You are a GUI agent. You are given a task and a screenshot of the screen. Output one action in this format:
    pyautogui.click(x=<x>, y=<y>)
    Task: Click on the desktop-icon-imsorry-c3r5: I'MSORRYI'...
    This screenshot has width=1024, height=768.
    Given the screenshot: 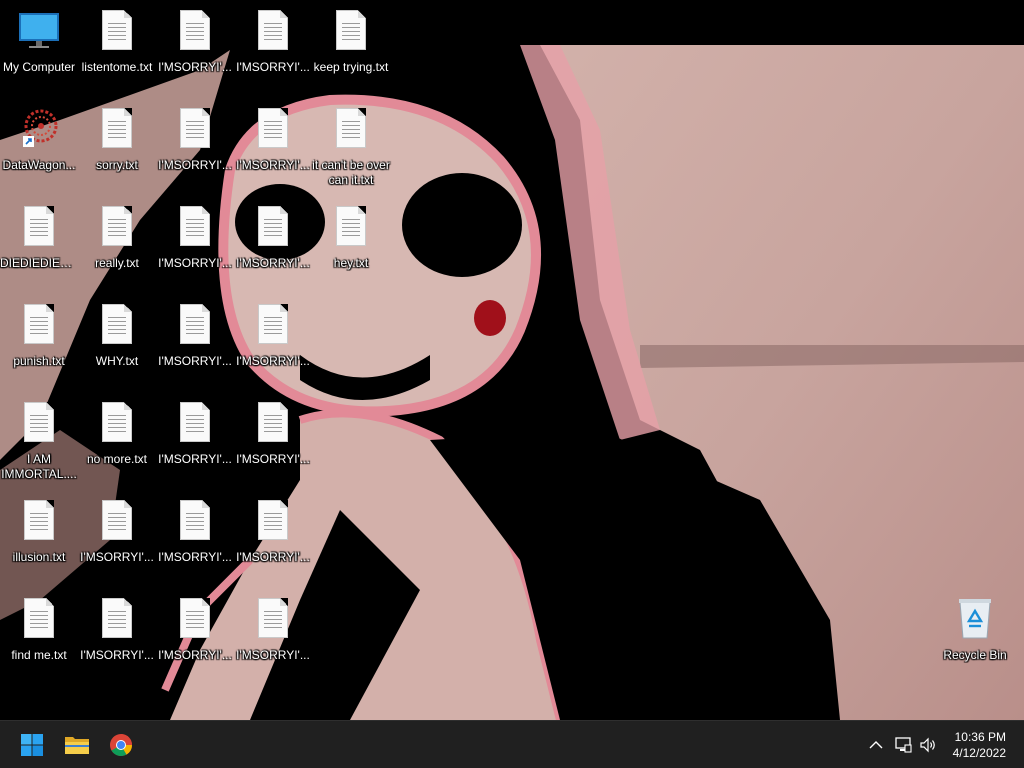 What is the action you would take?
    pyautogui.click(x=195, y=440)
    